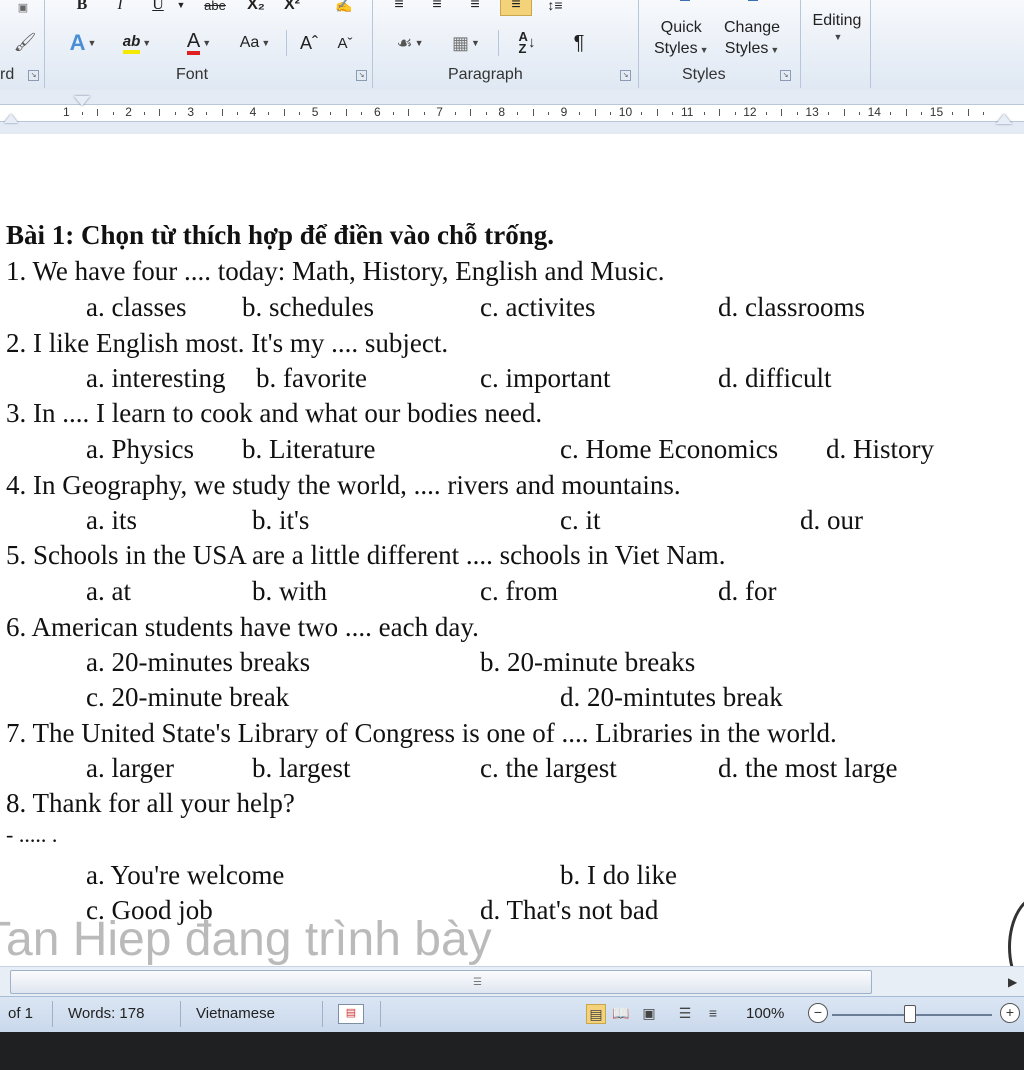  I want to click on full-screen-reading-icon: 📖, so click(621, 1013).